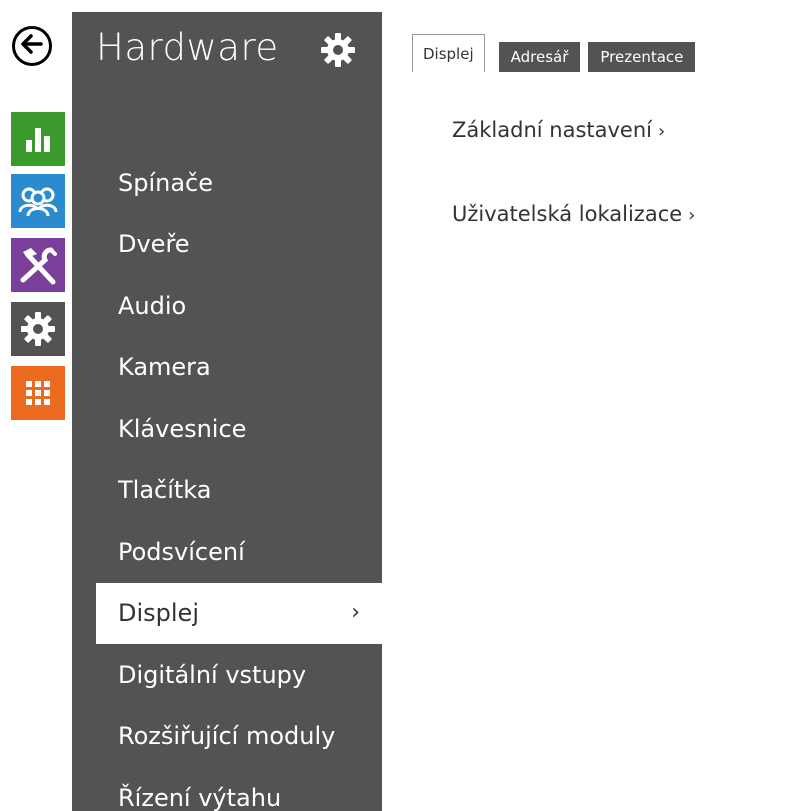  I want to click on link-zakladni-nastaveni: Základní nastavení ›, so click(573, 130).